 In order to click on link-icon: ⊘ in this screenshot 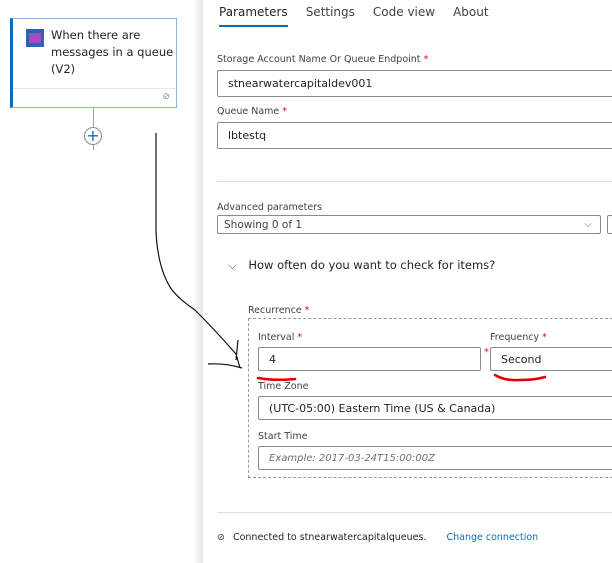, I will do `click(166, 97)`.